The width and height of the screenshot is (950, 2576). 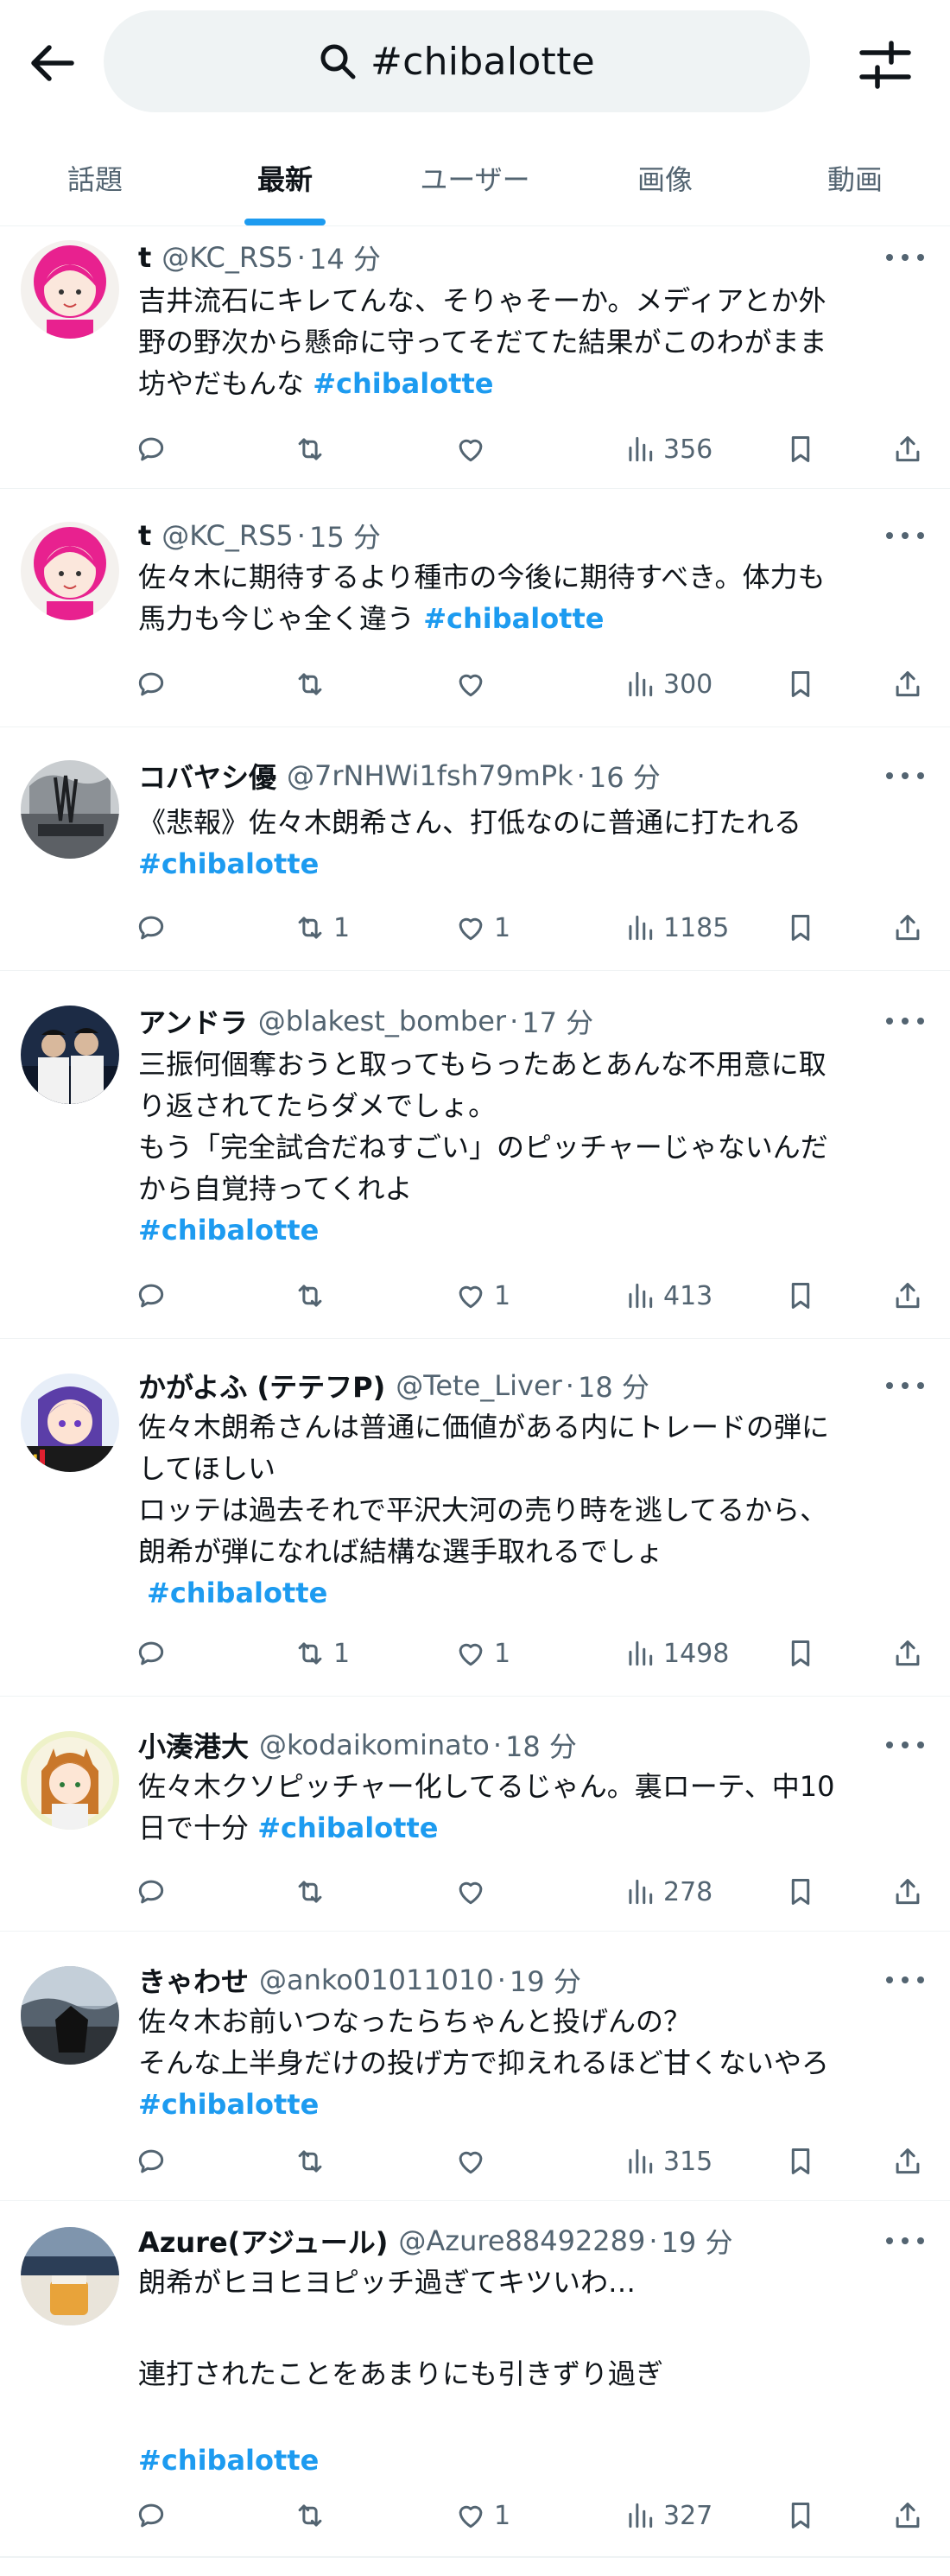 I want to click on tab-latest: 最新, so click(x=285, y=177).